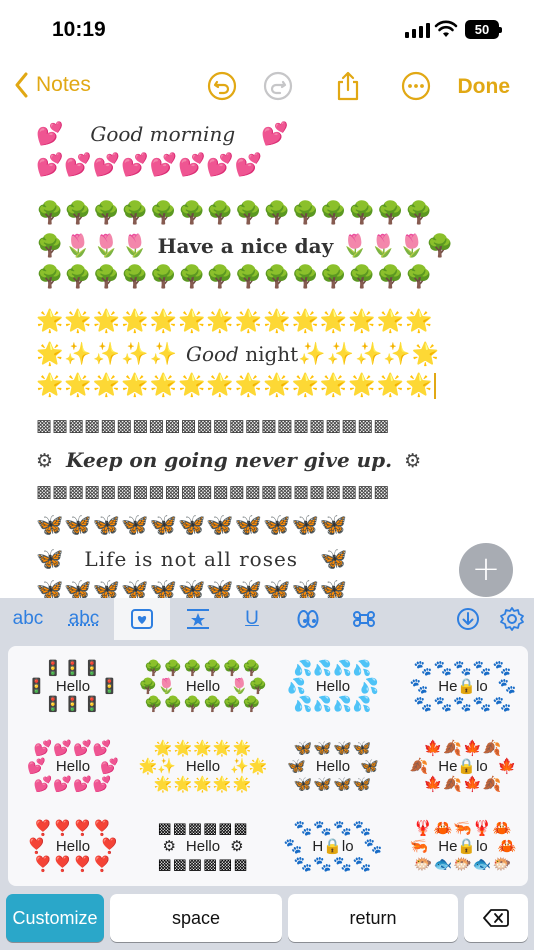 This screenshot has width=534, height=950. I want to click on wifi-icon, so click(446, 28).